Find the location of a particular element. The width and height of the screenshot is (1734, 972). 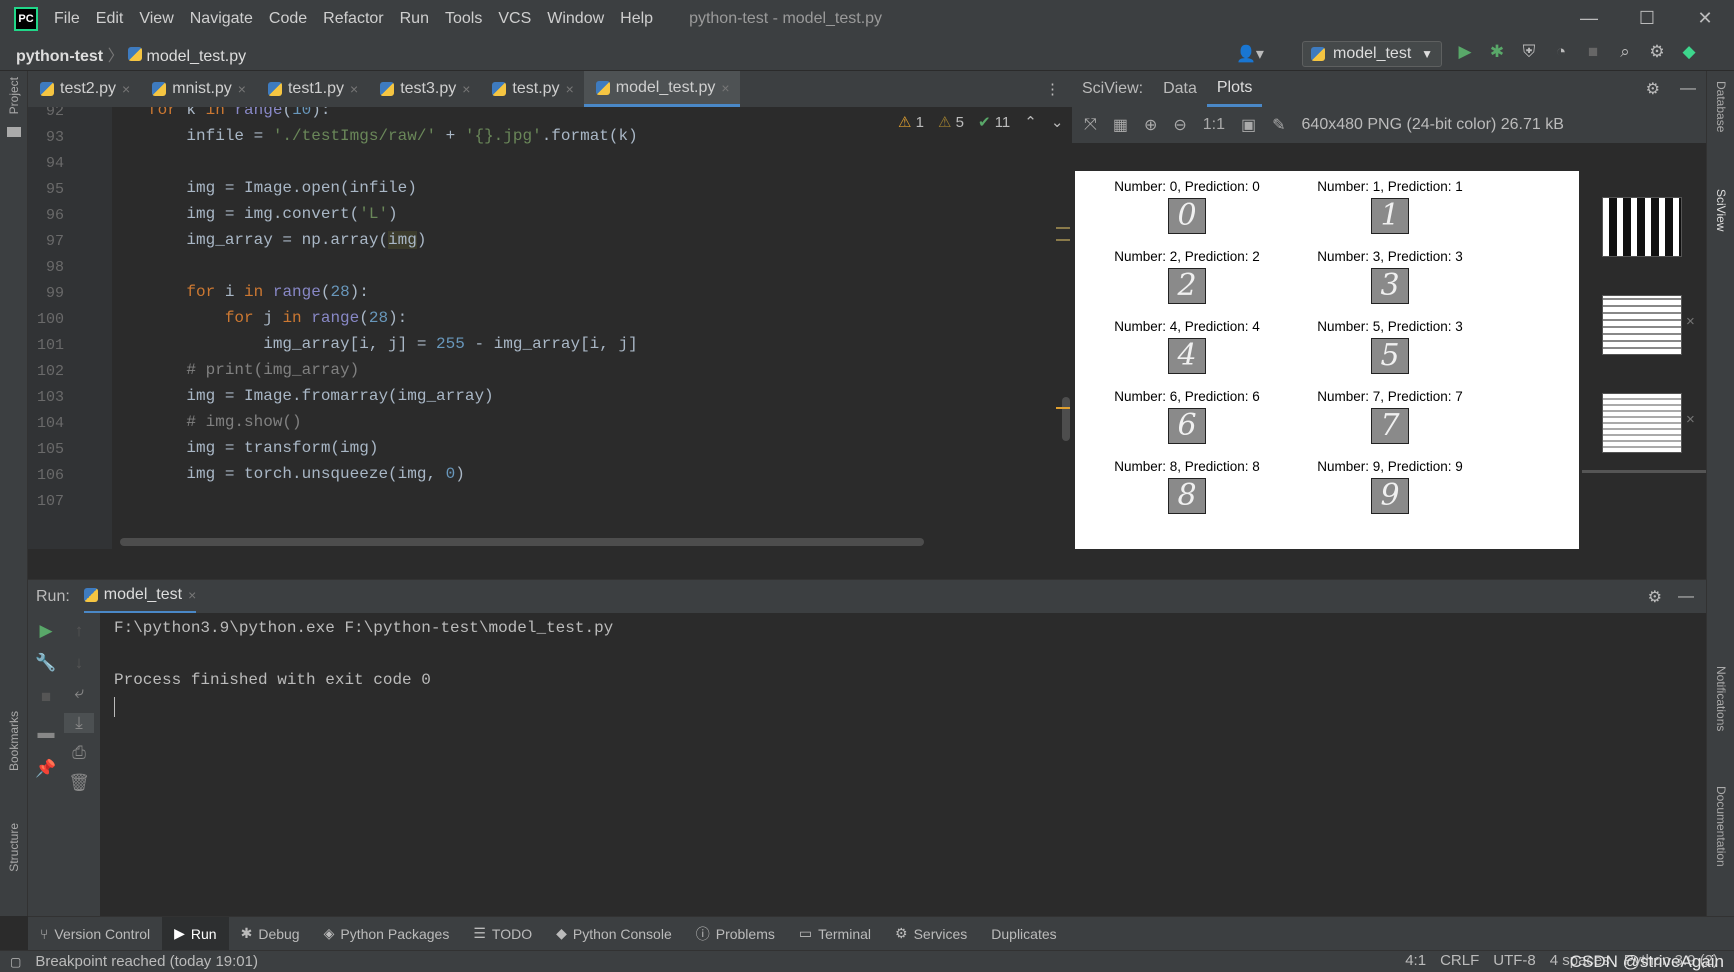

menu-view: View is located at coordinates (156, 19).